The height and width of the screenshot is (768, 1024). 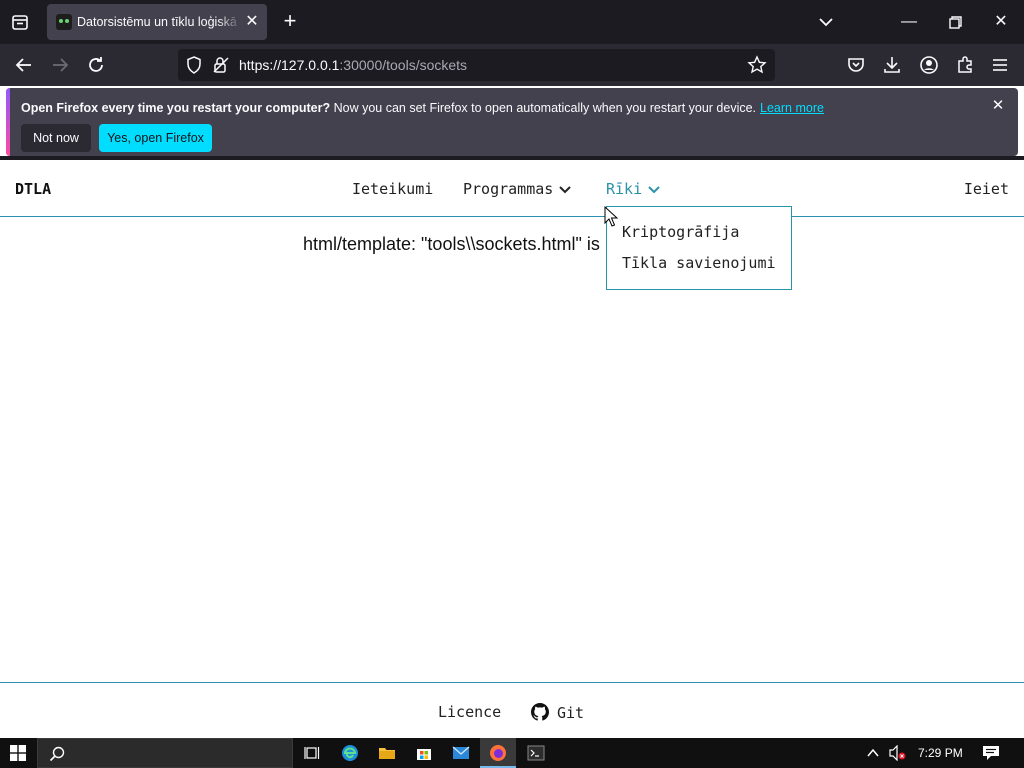 I want to click on git-link-label: Git, so click(x=571, y=713).